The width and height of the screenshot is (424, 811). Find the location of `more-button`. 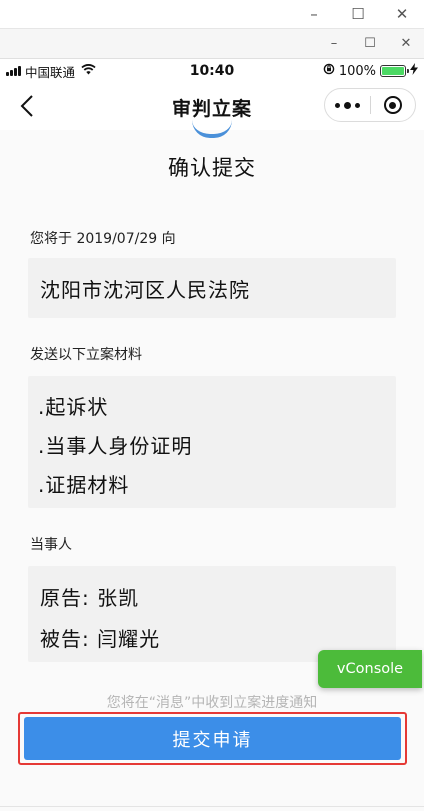

more-button is located at coordinates (347, 105).